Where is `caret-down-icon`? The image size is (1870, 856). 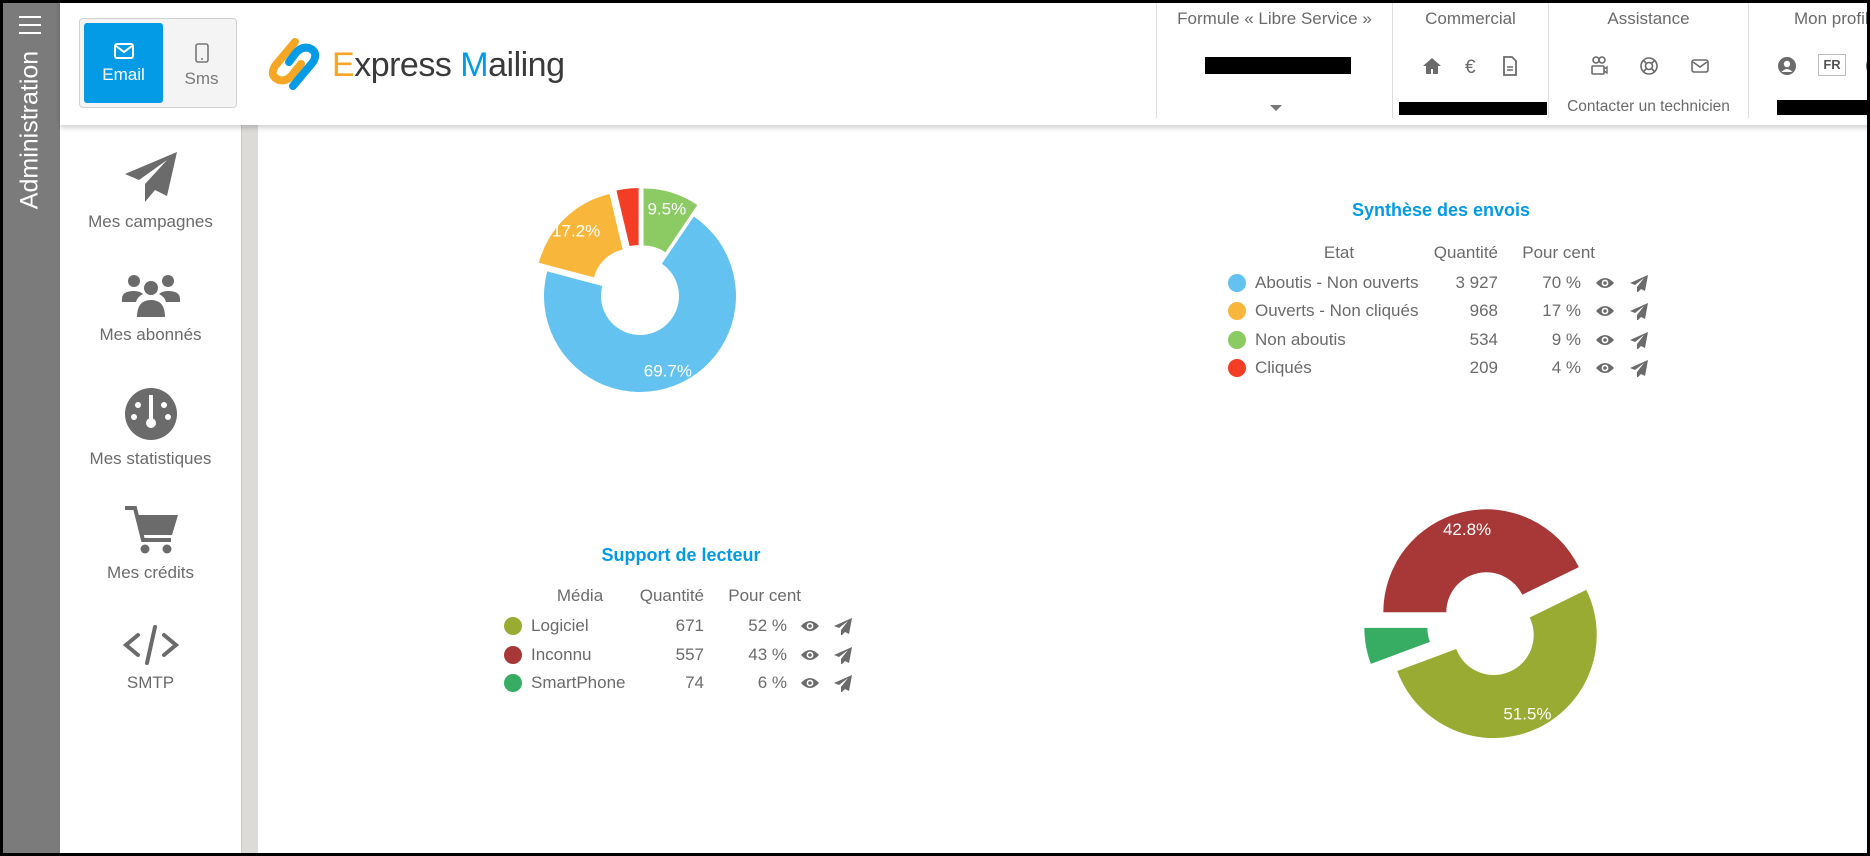
caret-down-icon is located at coordinates (1276, 108).